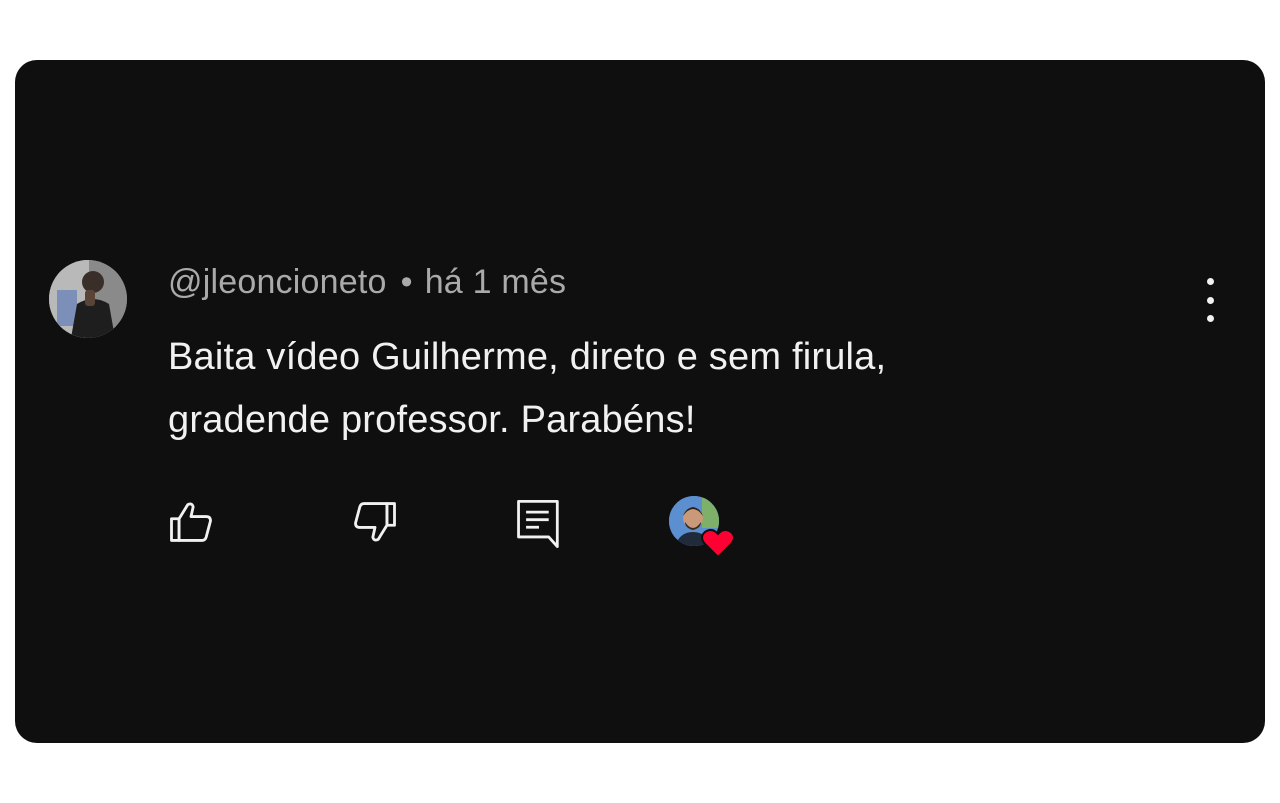  I want to click on comment-meta: @jleoncioneto • há 1 mês, so click(367, 282).